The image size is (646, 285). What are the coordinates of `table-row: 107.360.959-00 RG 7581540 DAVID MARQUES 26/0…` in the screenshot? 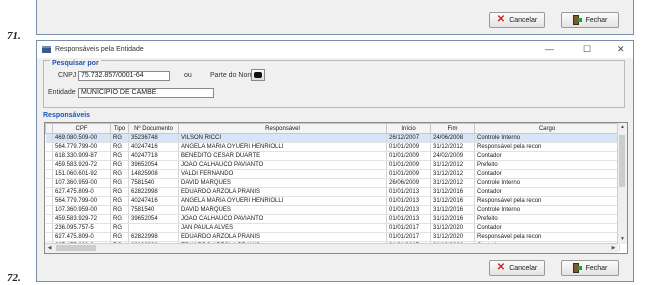 It's located at (332, 183).